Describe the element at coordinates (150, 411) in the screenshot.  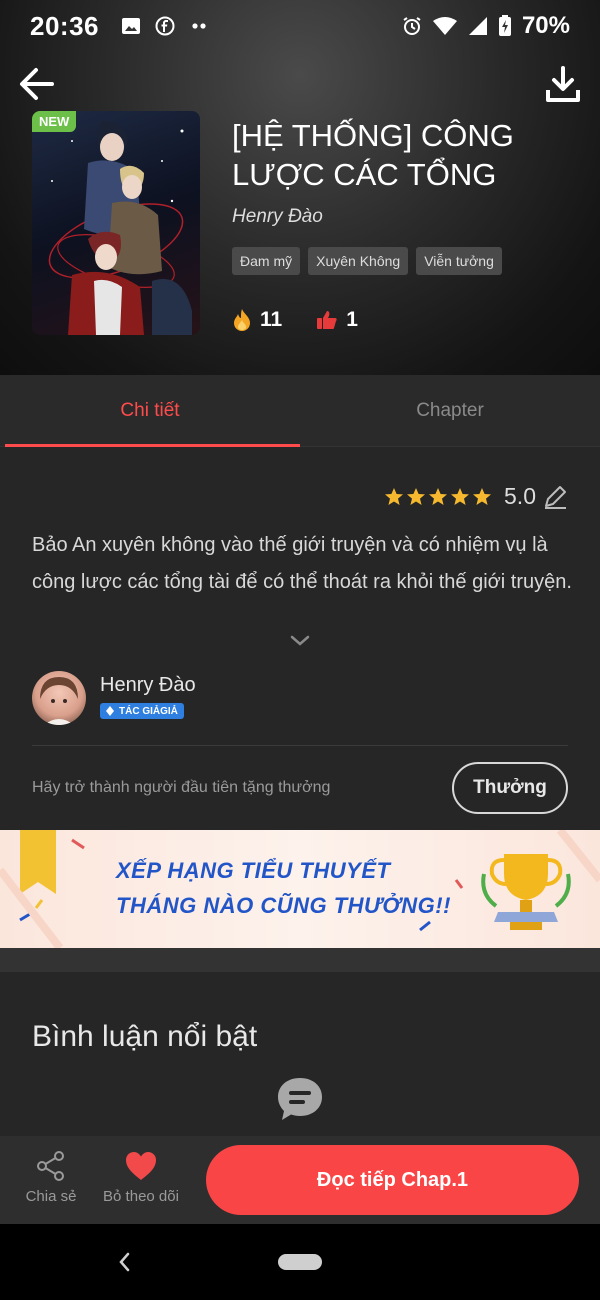
I see `tab-details: Chi tiết` at that location.